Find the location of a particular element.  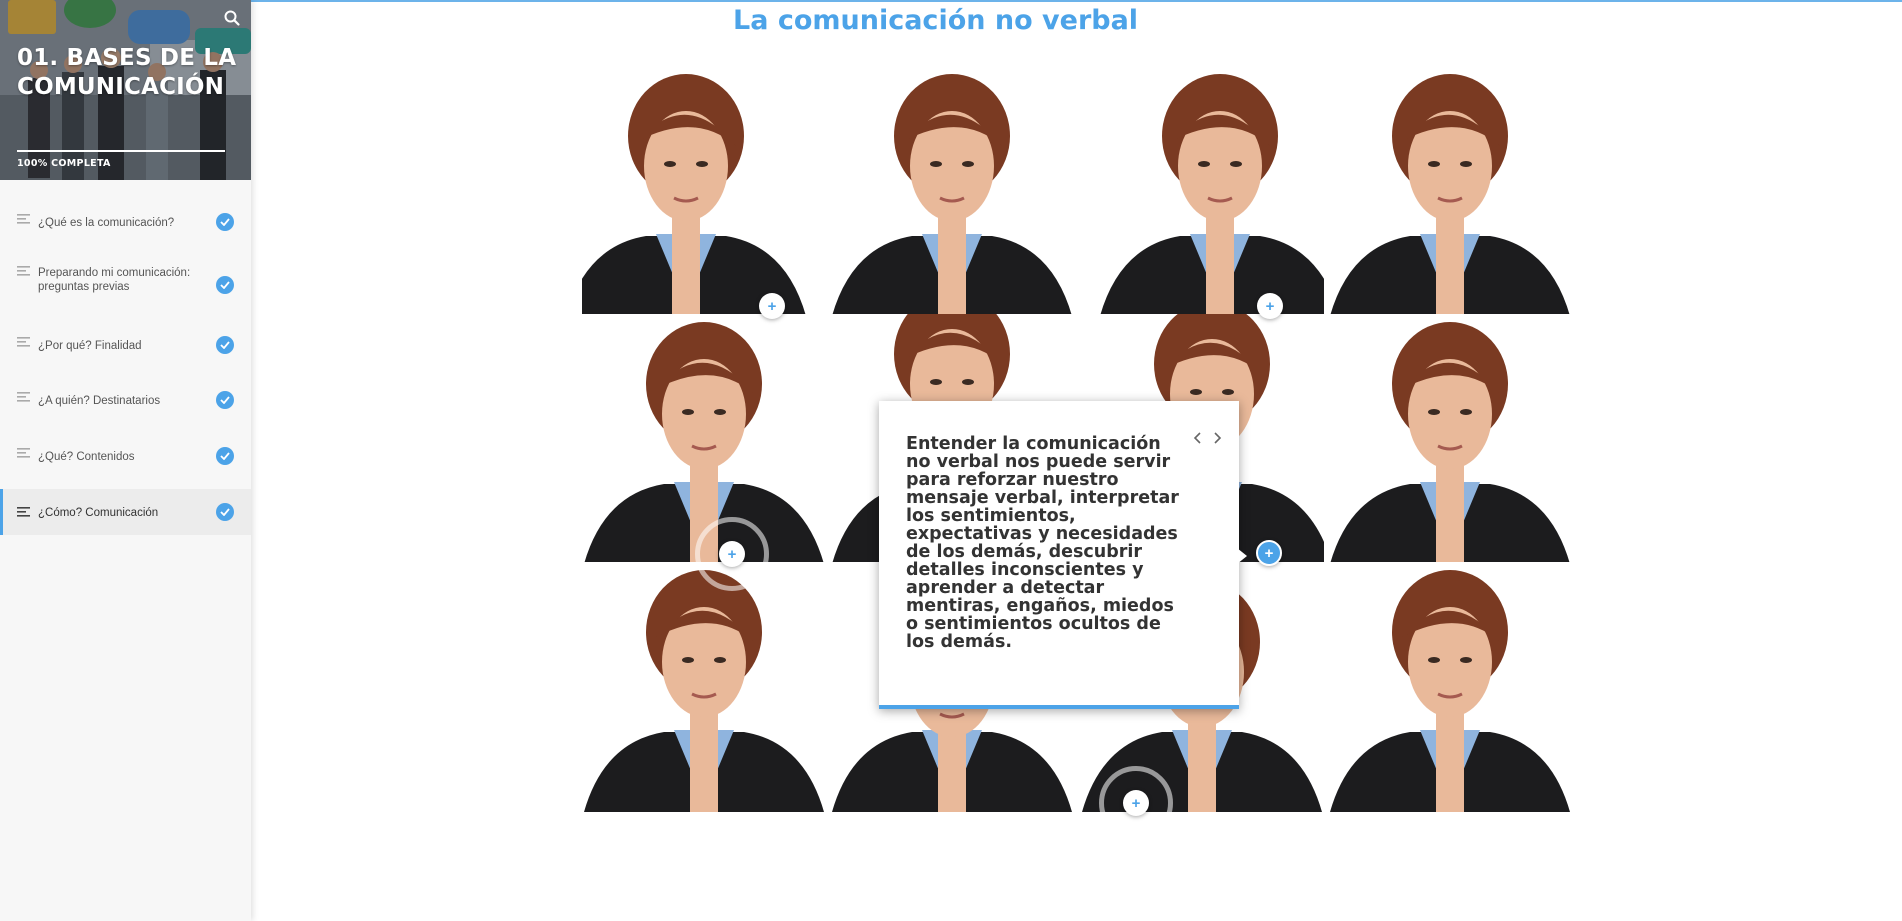

chevron-left-icon is located at coordinates (1197, 438).